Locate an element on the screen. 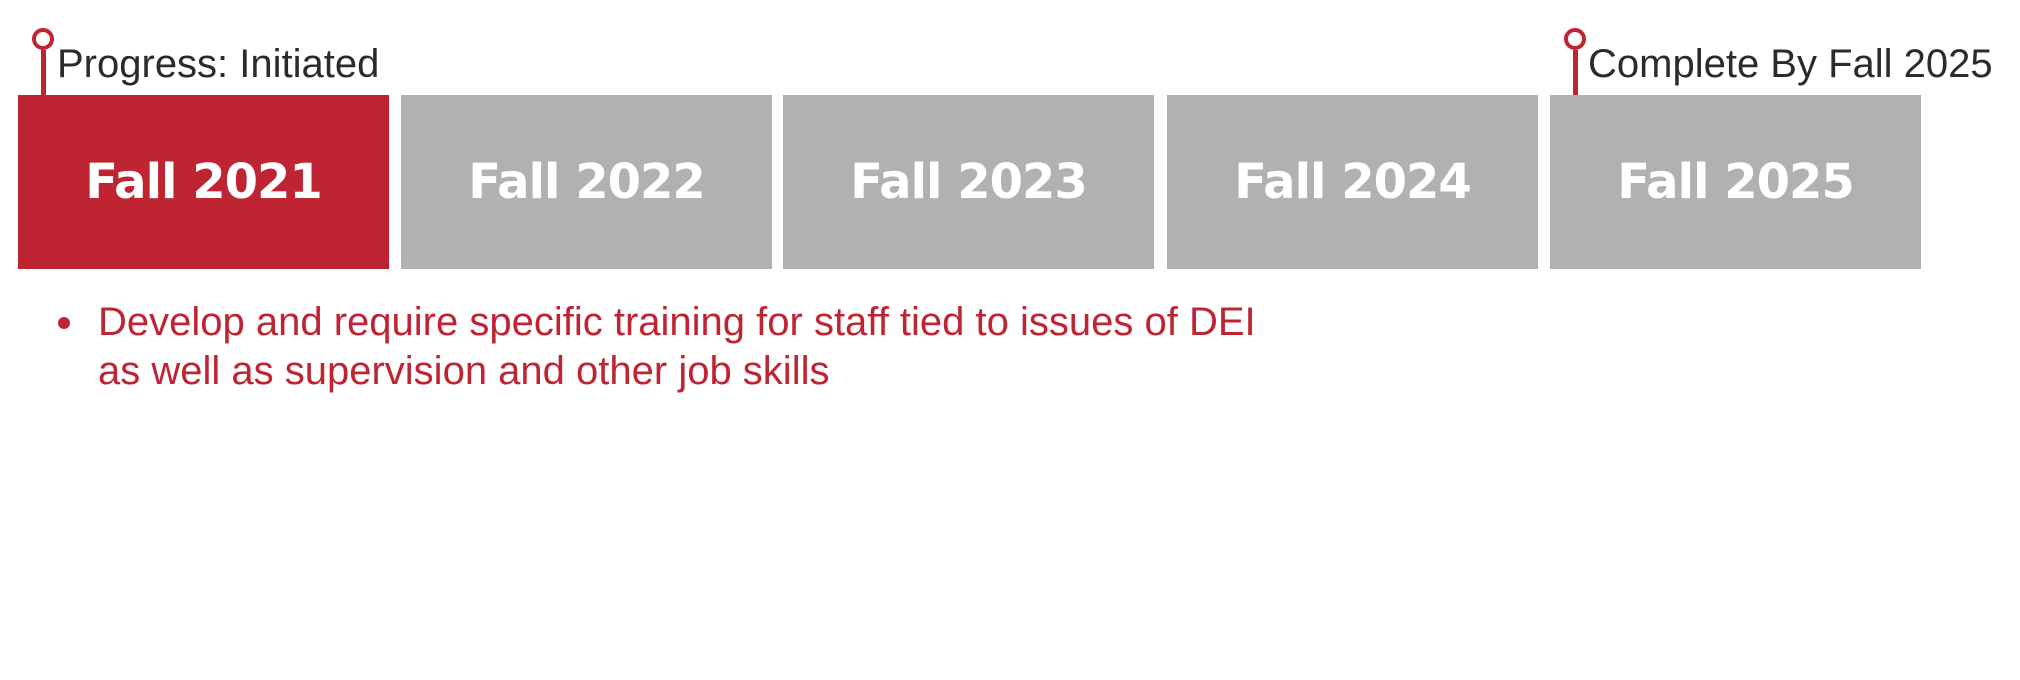 This screenshot has height=680, width=2020. stage-fall-2021: Fall 2021 is located at coordinates (203, 182).